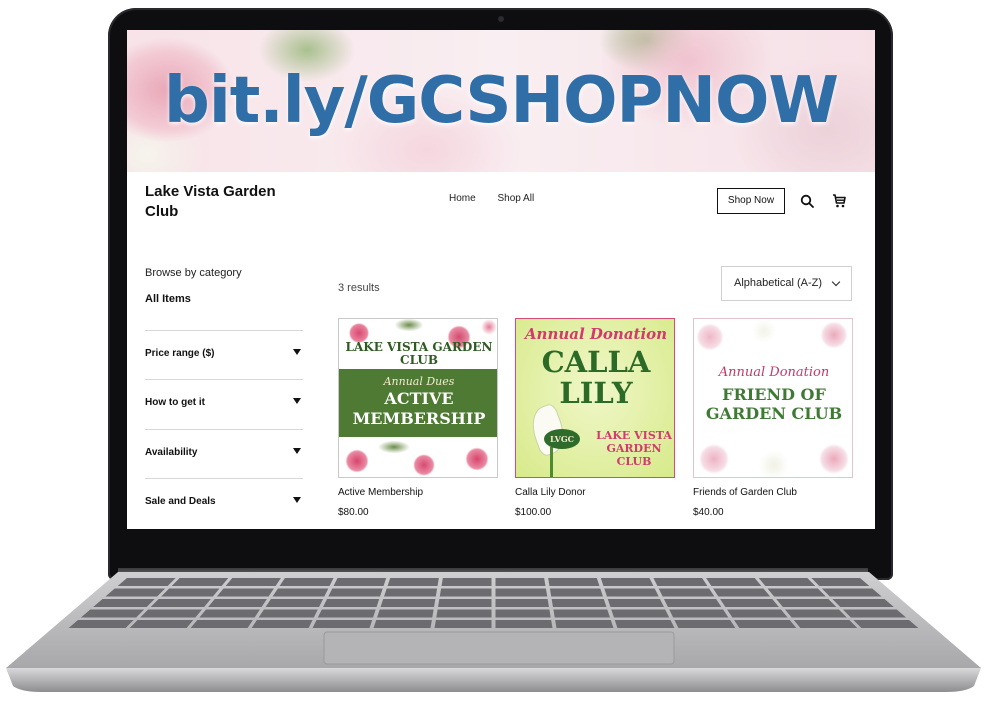 The image size is (987, 701). What do you see at coordinates (462, 198) in the screenshot?
I see `nav-home-link: Home` at bounding box center [462, 198].